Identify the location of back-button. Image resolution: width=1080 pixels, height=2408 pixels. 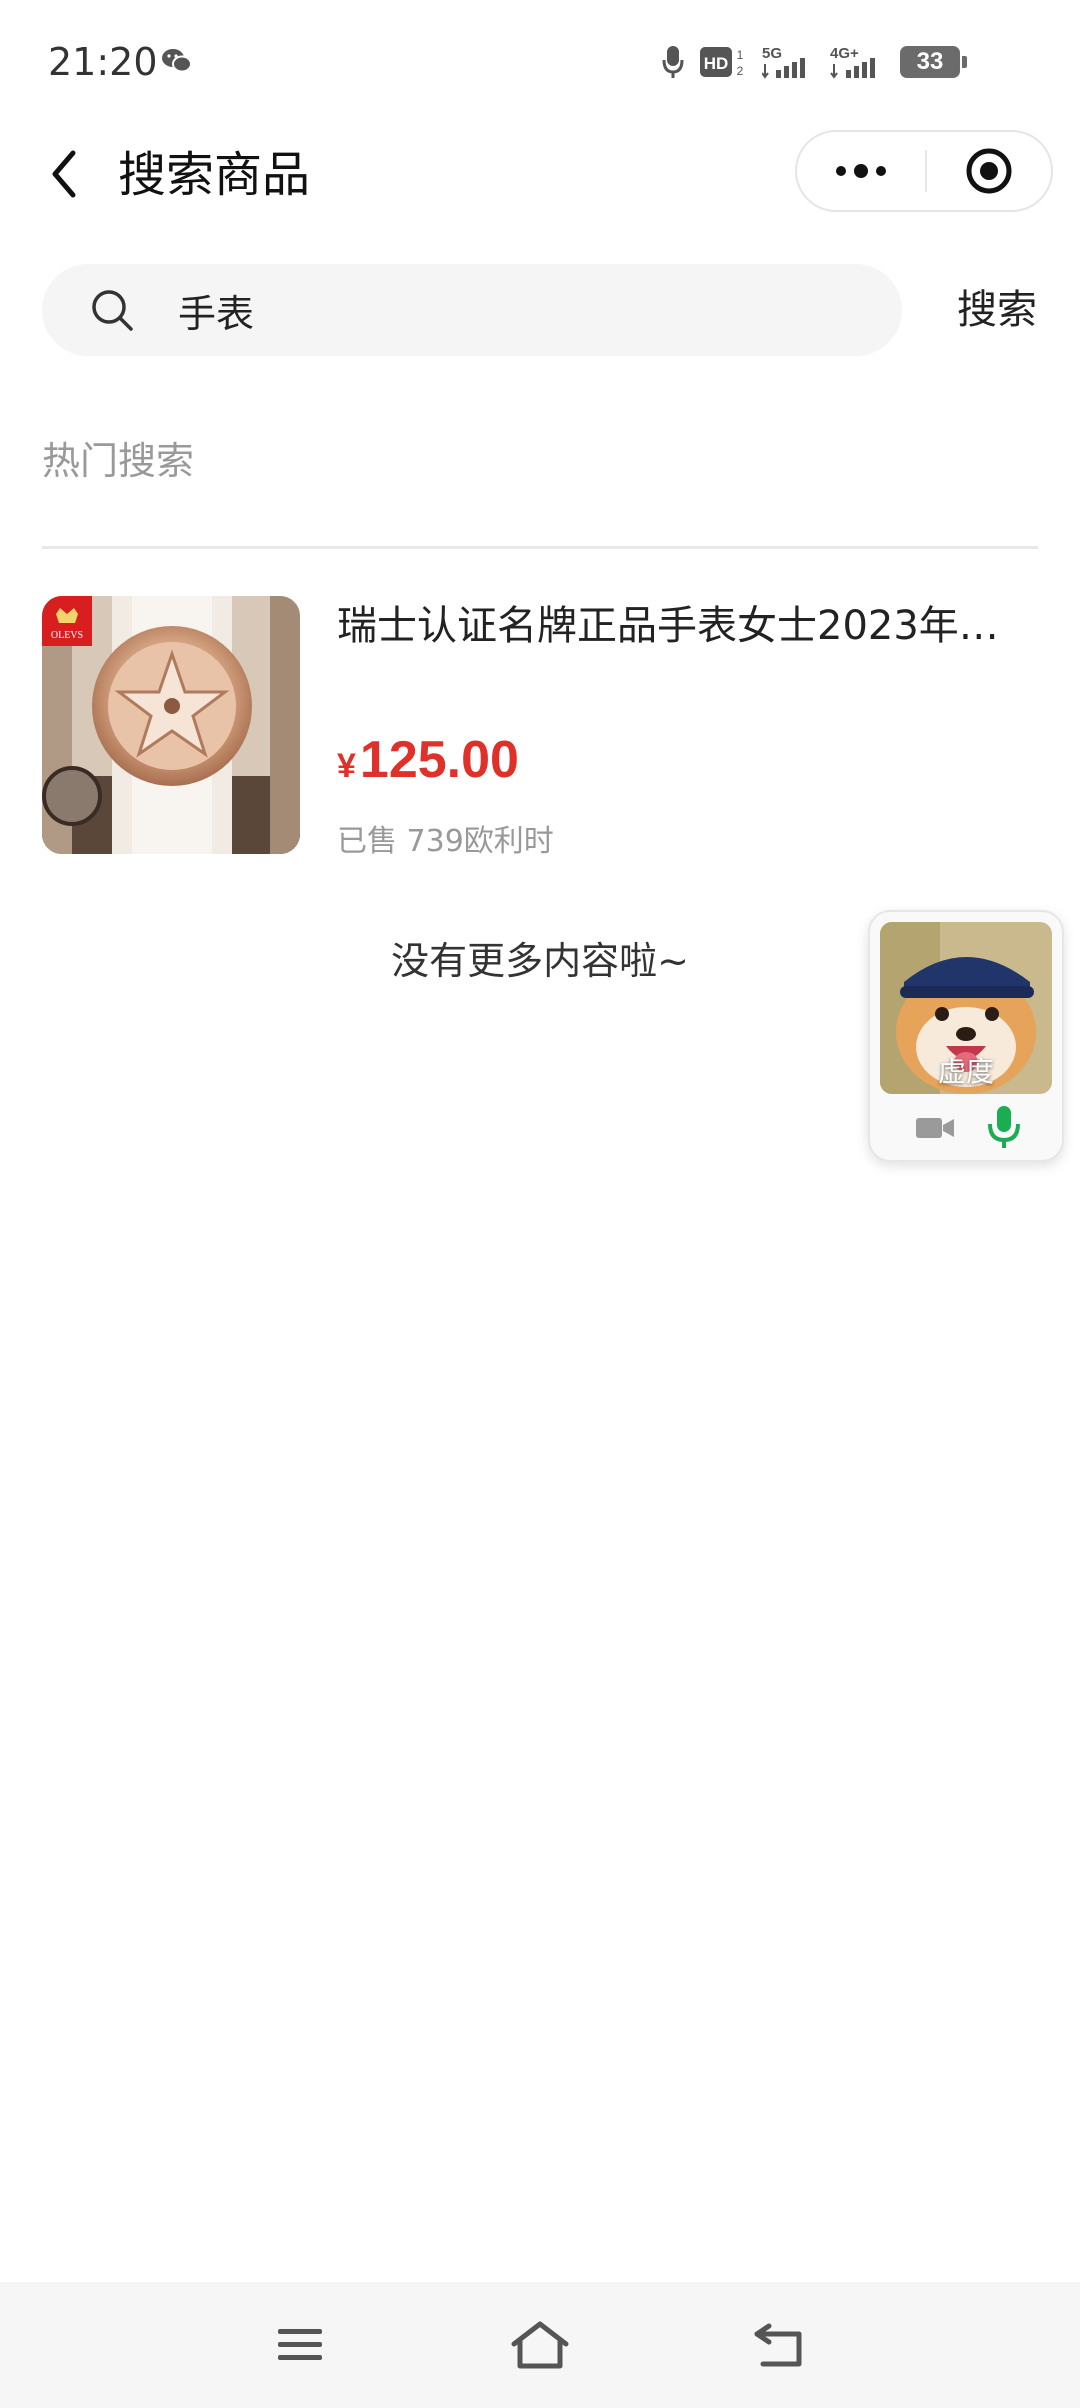
(64, 174).